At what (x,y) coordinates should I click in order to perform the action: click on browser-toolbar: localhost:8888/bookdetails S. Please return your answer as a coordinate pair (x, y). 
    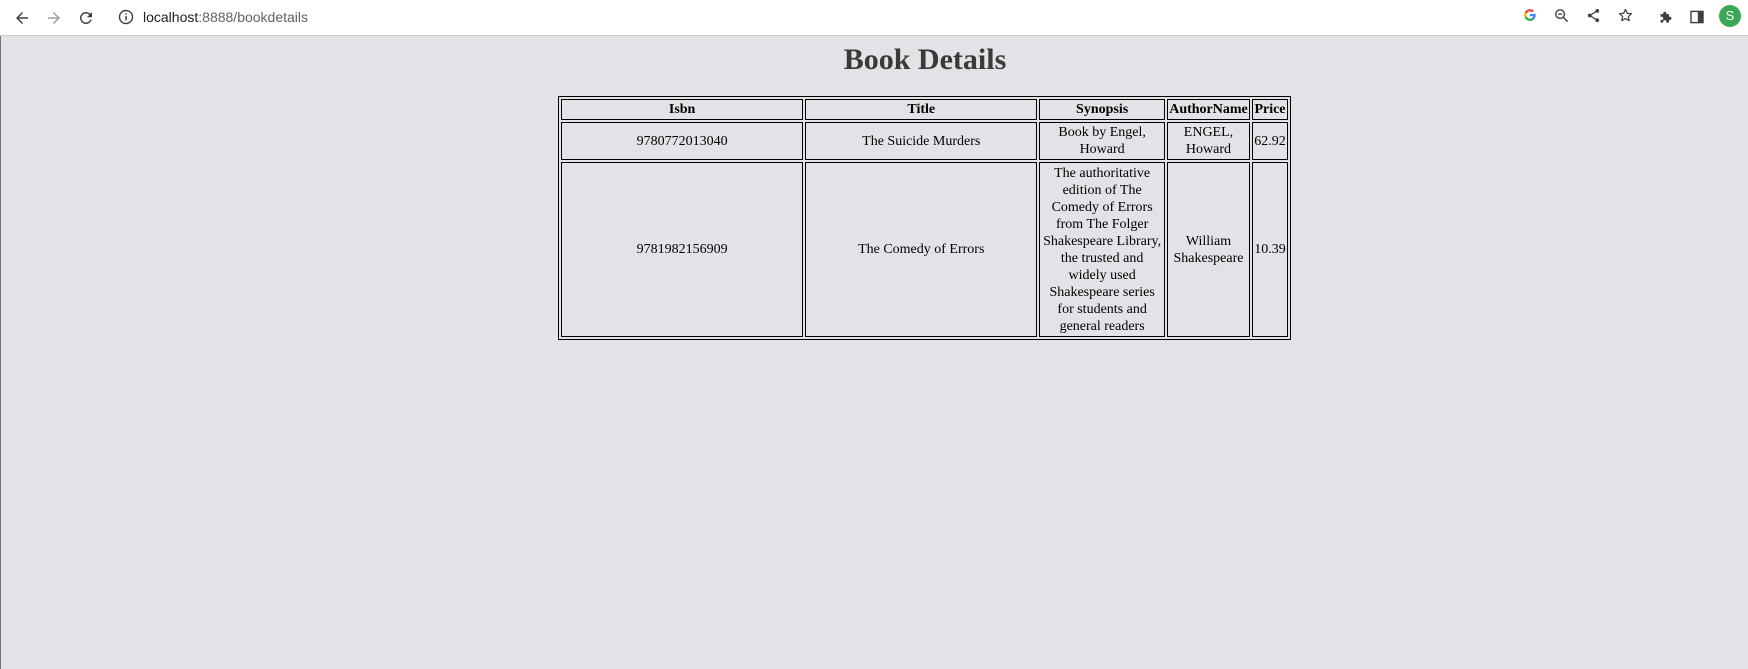
    Looking at the image, I should click on (874, 18).